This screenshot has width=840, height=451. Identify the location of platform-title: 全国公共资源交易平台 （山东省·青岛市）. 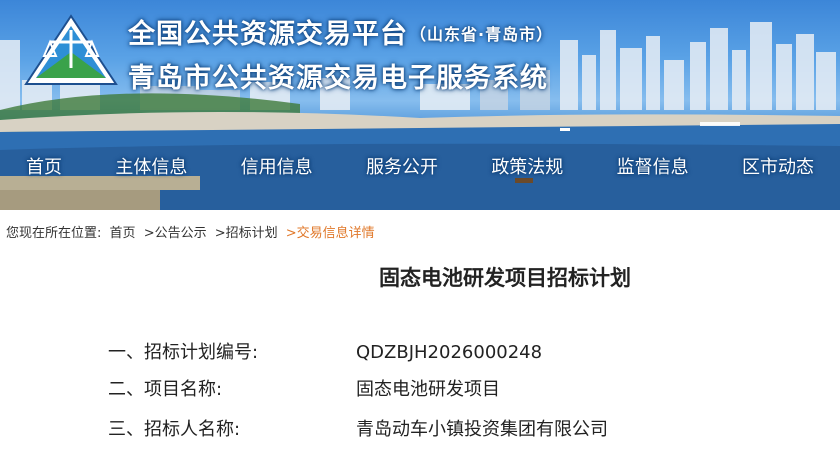
(340, 31).